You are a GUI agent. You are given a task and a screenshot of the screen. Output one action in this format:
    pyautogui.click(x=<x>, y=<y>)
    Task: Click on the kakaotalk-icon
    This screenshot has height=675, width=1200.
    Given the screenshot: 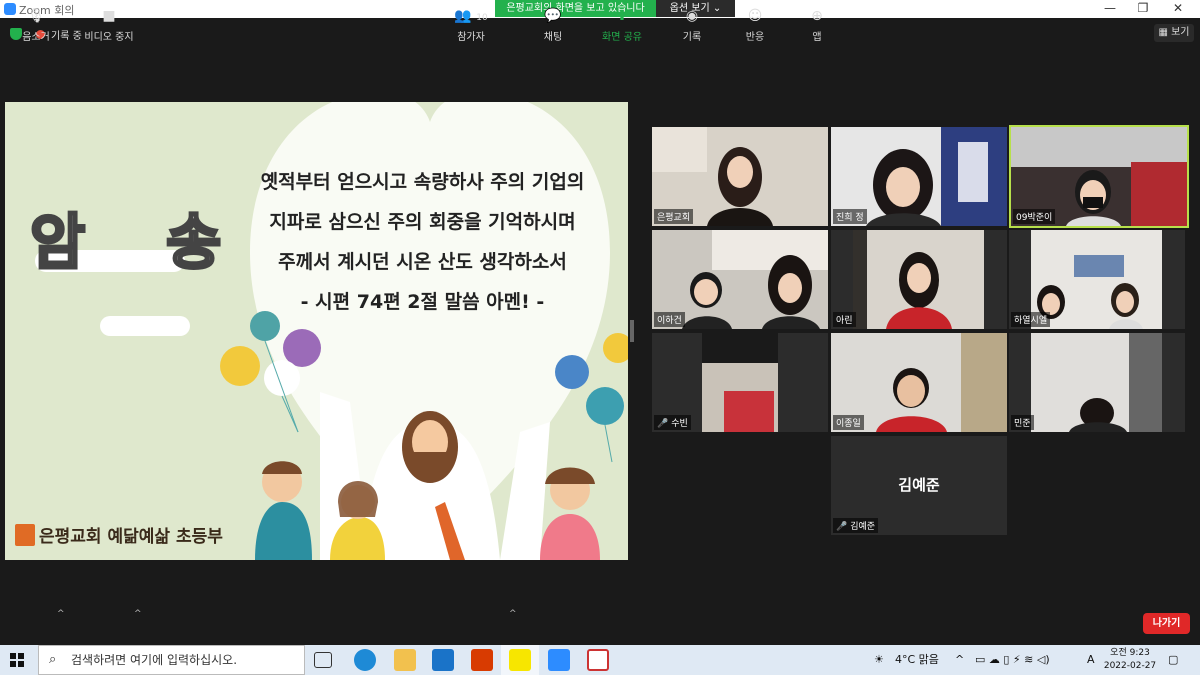 What is the action you would take?
    pyautogui.click(x=520, y=660)
    